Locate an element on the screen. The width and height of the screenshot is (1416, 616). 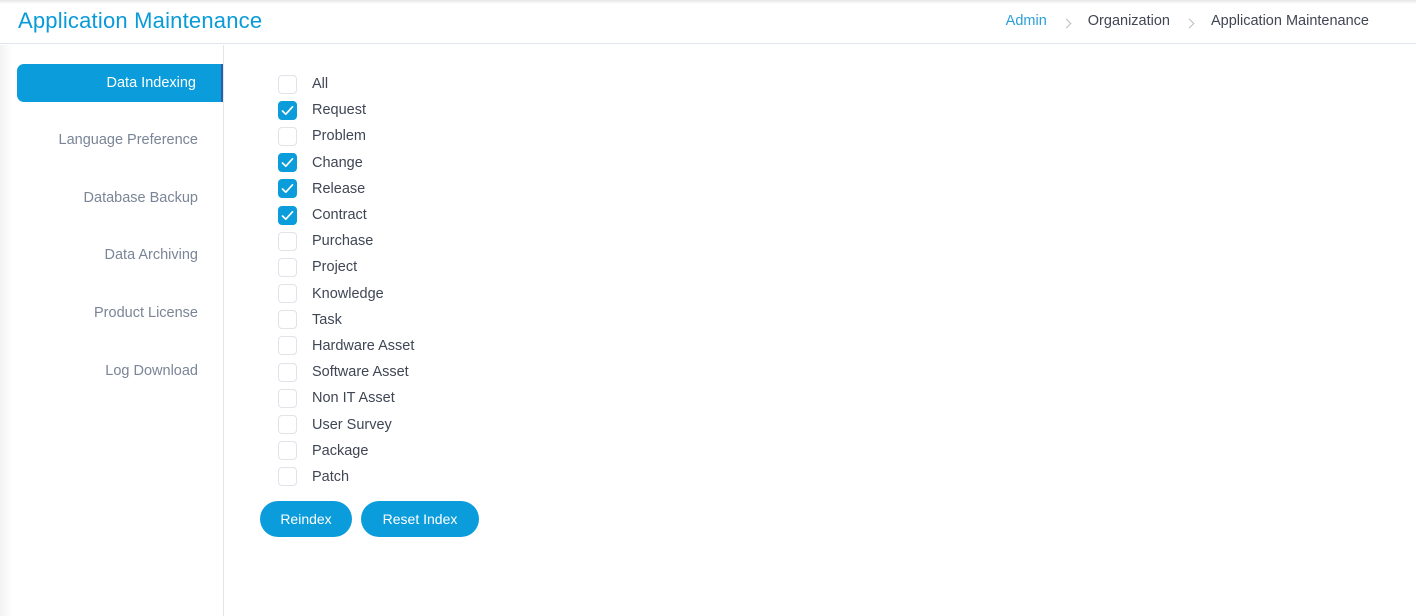
breadcrumb-organization: Organization is located at coordinates (1129, 21).